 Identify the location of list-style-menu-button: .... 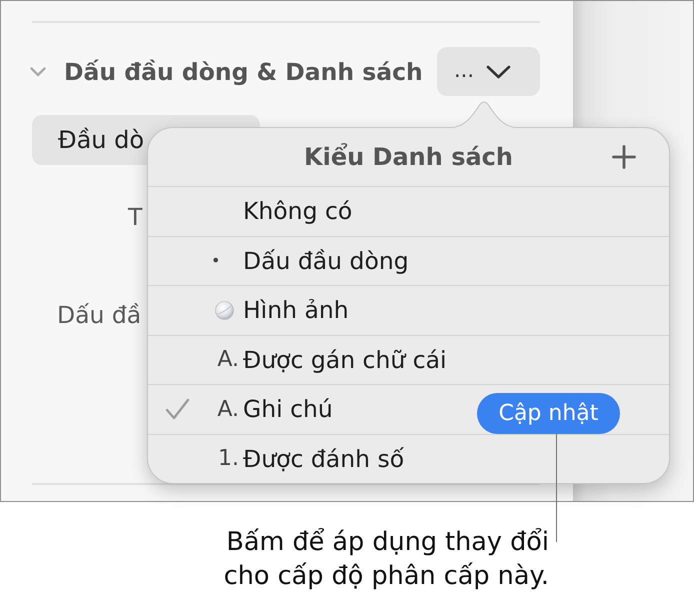
(488, 71).